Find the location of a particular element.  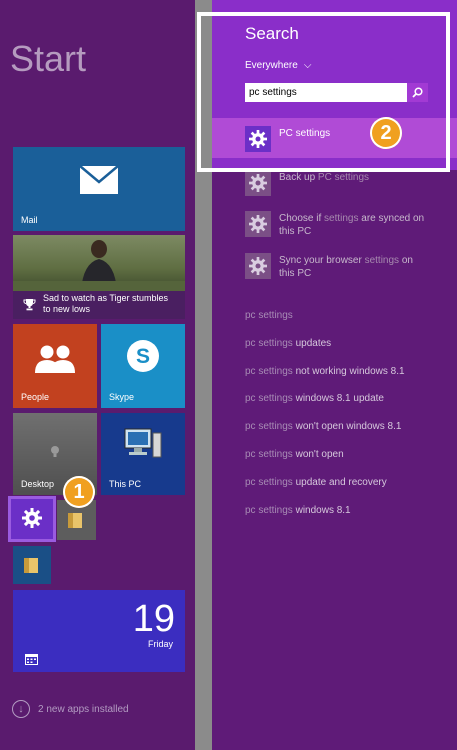

search-icon is located at coordinates (417, 92).